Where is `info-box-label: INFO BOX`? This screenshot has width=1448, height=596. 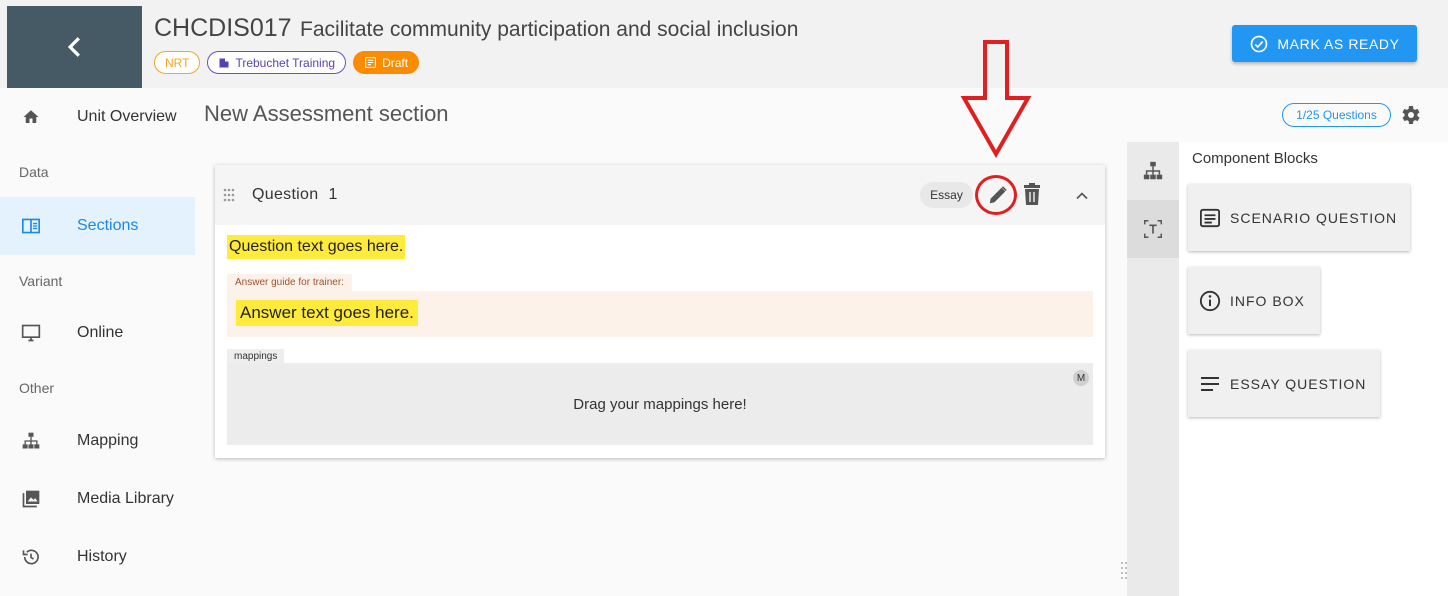 info-box-label: INFO BOX is located at coordinates (1267, 300).